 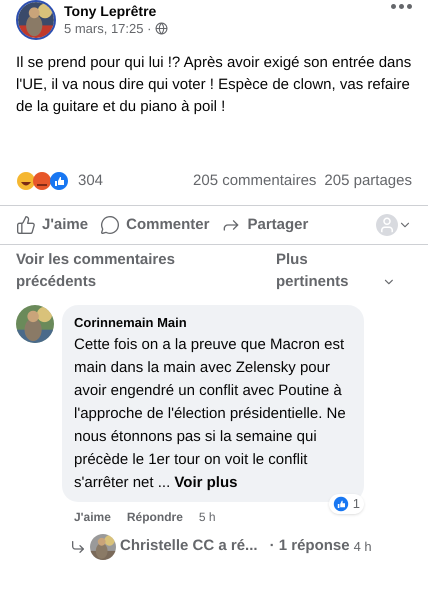 I want to click on share-count: 205 partages, so click(x=368, y=181).